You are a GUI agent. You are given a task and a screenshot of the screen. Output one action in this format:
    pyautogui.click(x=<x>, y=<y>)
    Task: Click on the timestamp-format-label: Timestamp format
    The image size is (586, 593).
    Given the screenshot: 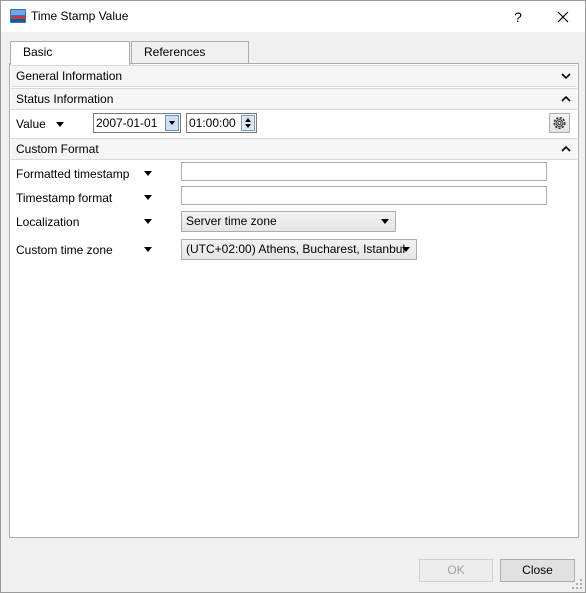 What is the action you would take?
    pyautogui.click(x=64, y=198)
    